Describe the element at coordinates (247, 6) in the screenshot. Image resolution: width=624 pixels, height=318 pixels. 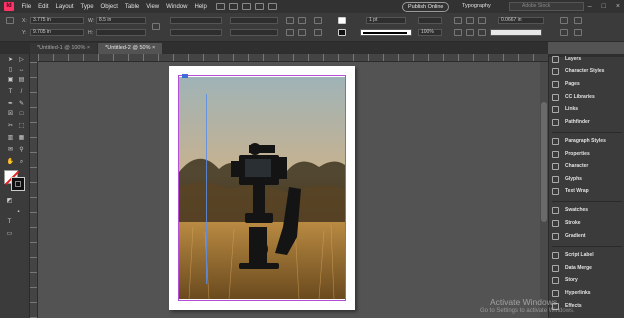
I see `view-options-icon` at that location.